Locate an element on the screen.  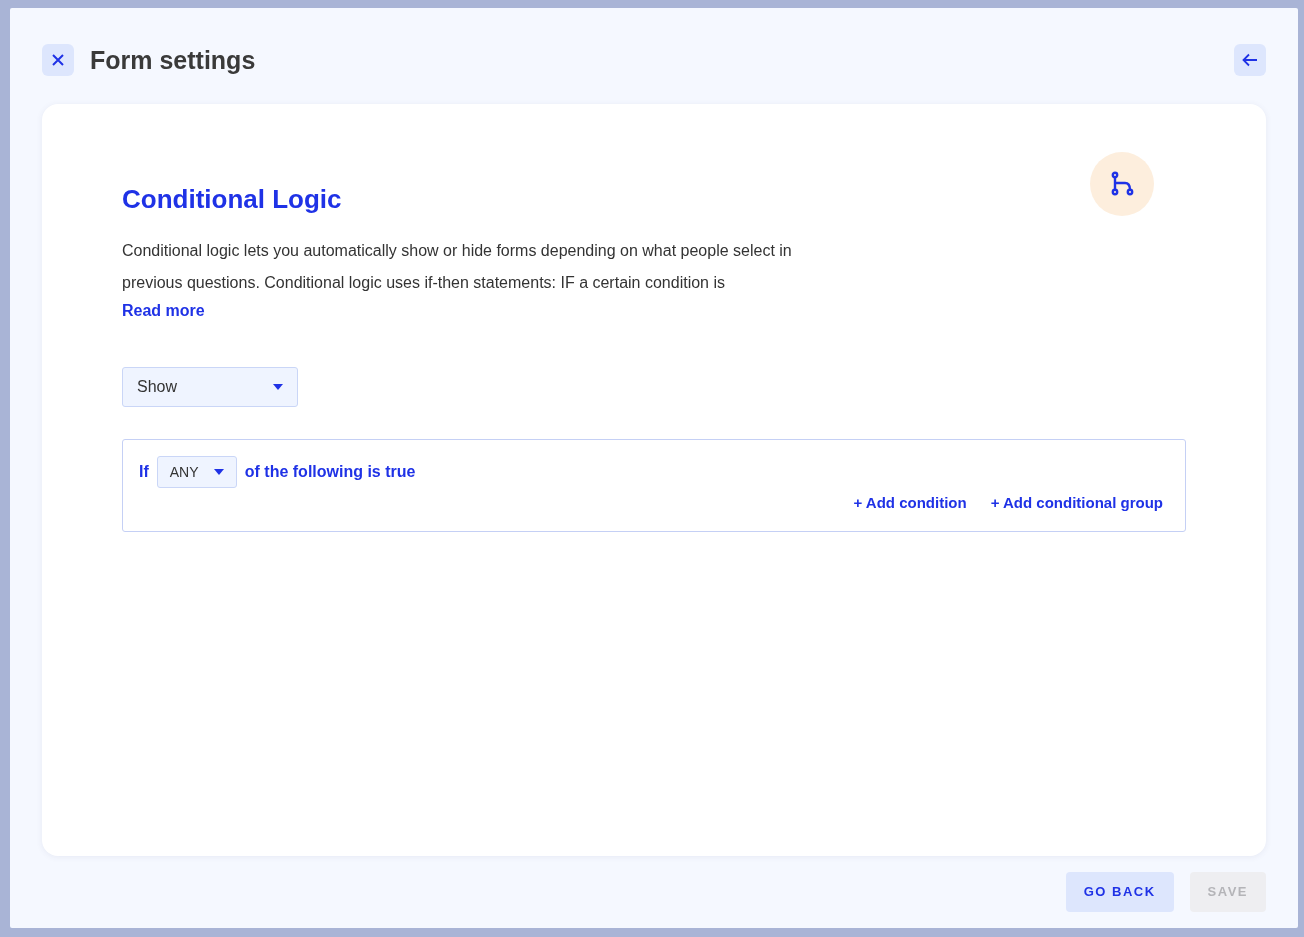
match-dropdown: ANY is located at coordinates (196, 472).